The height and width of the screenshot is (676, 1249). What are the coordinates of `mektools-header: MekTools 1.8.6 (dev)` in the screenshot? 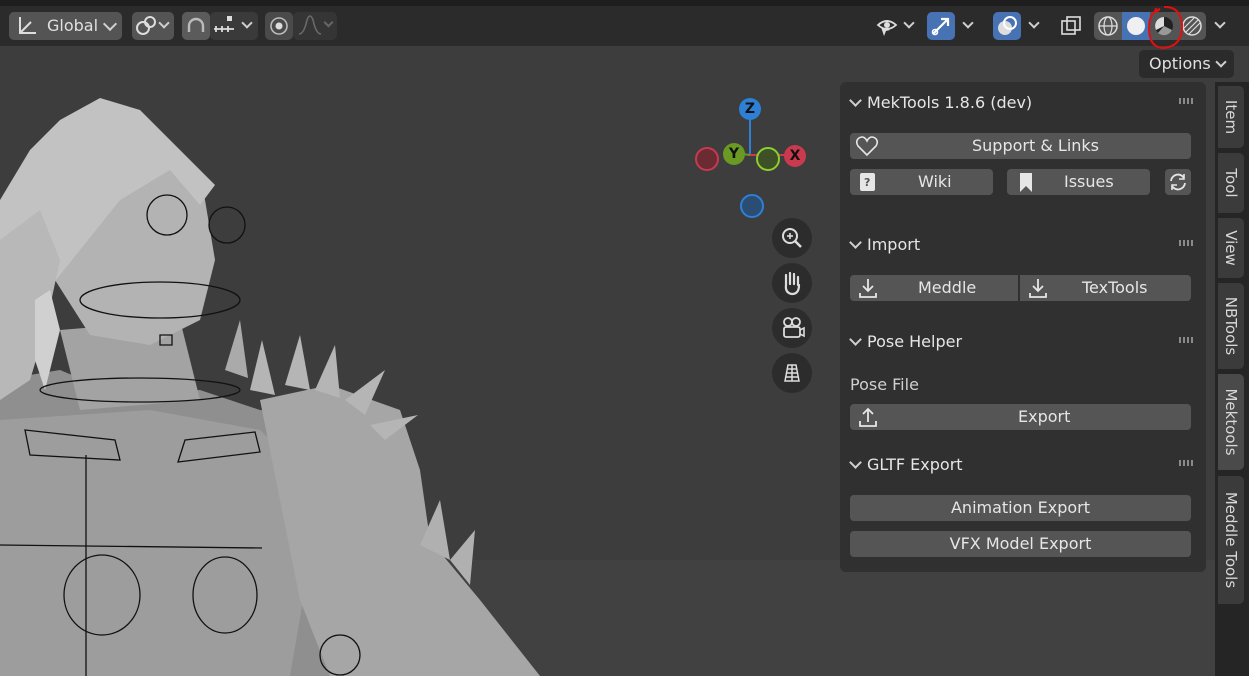 It's located at (949, 103).